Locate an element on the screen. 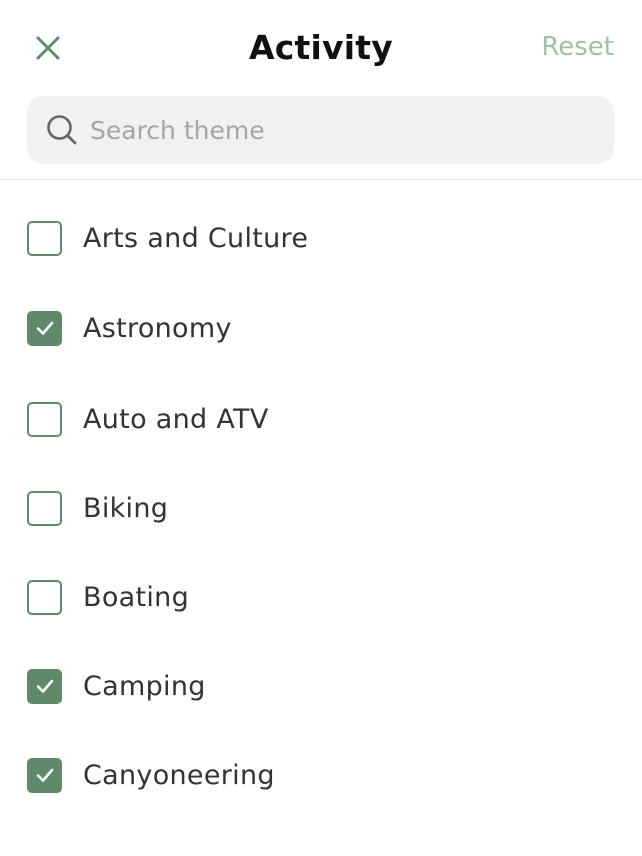  list-item-label: Astronomy is located at coordinates (157, 328).